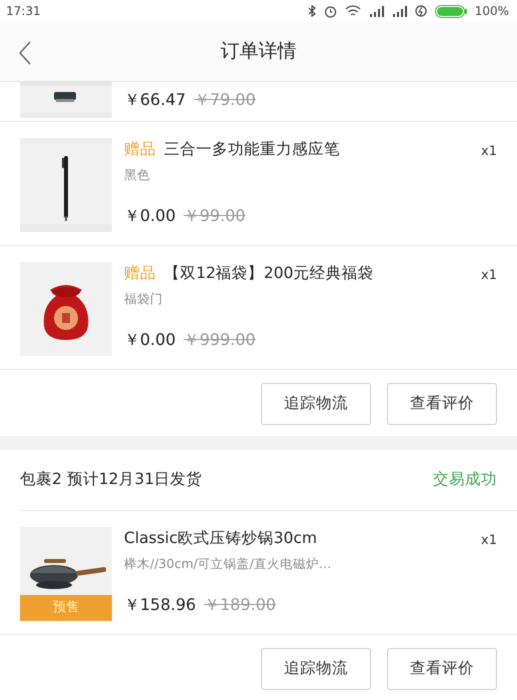 The height and width of the screenshot is (700, 517). What do you see at coordinates (465, 479) in the screenshot?
I see `order-status: 交易成功` at bounding box center [465, 479].